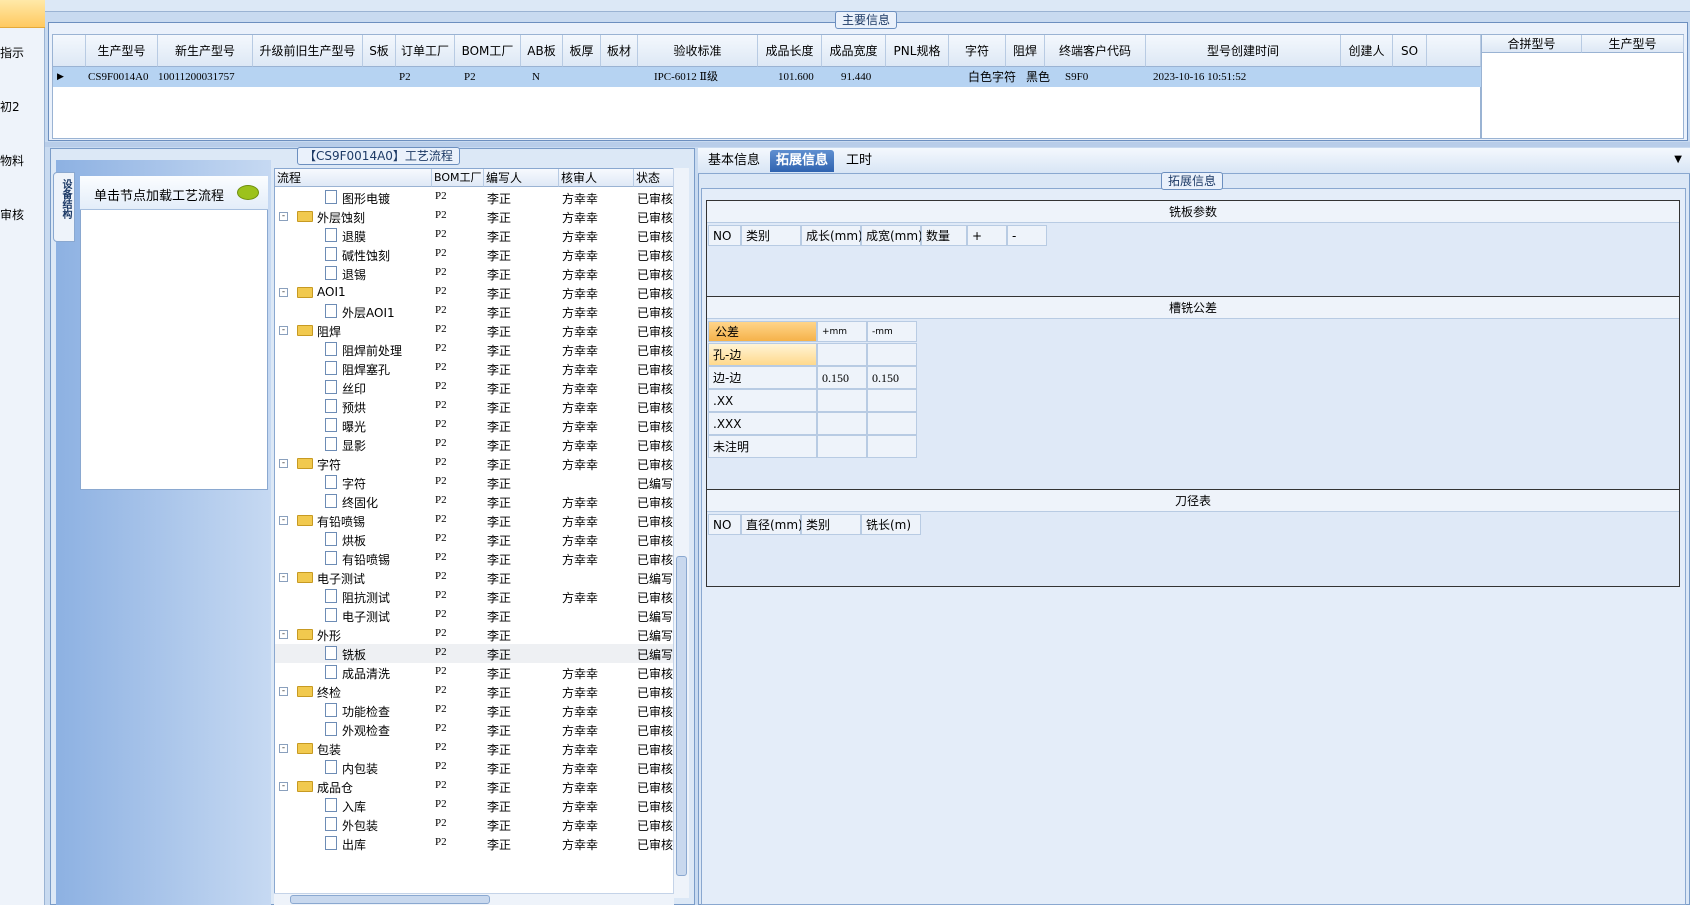 The image size is (1690, 905). Describe the element at coordinates (390, 899) in the screenshot. I see `hscroll-thumb` at that location.